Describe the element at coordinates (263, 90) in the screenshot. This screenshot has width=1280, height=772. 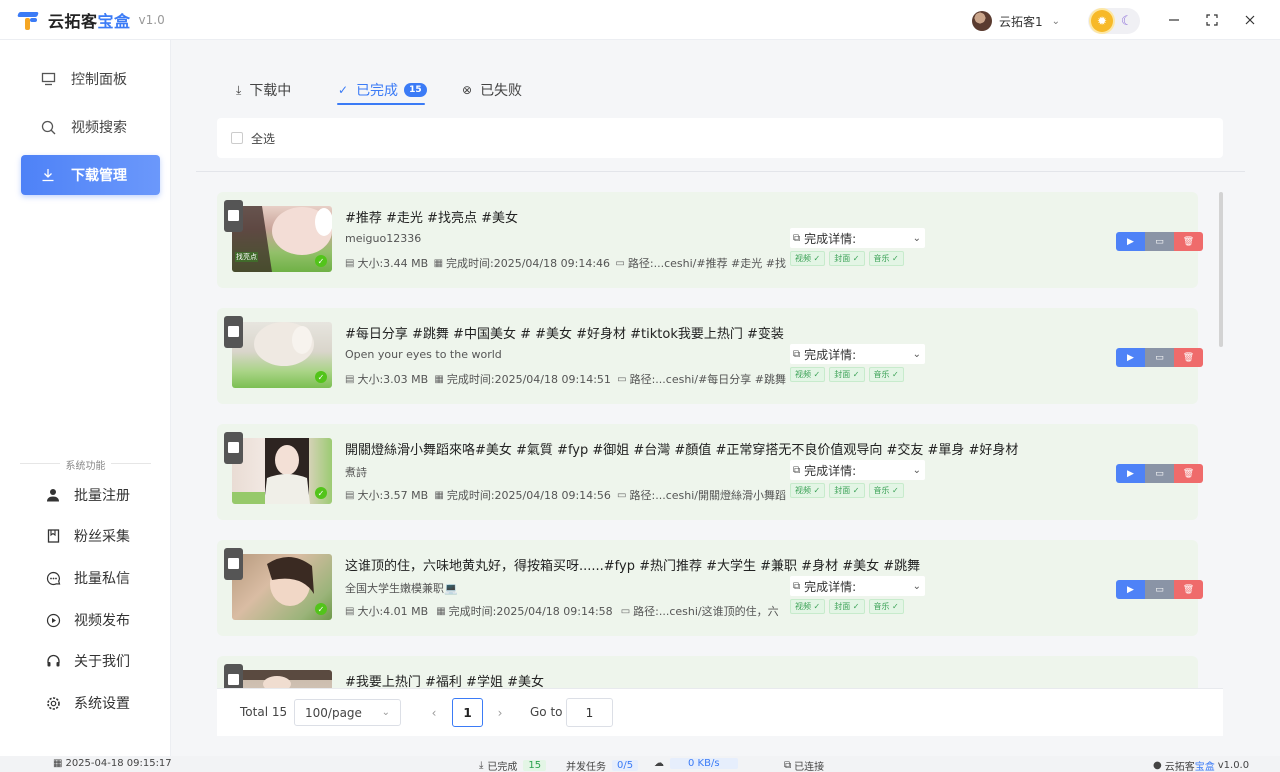
I see `tab-downloading: ⤓ 下载中` at that location.